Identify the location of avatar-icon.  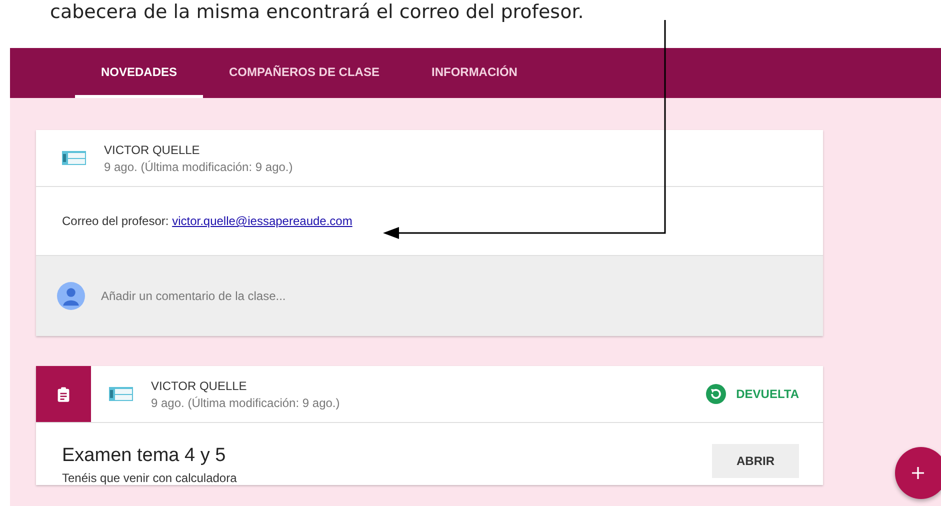
(71, 296).